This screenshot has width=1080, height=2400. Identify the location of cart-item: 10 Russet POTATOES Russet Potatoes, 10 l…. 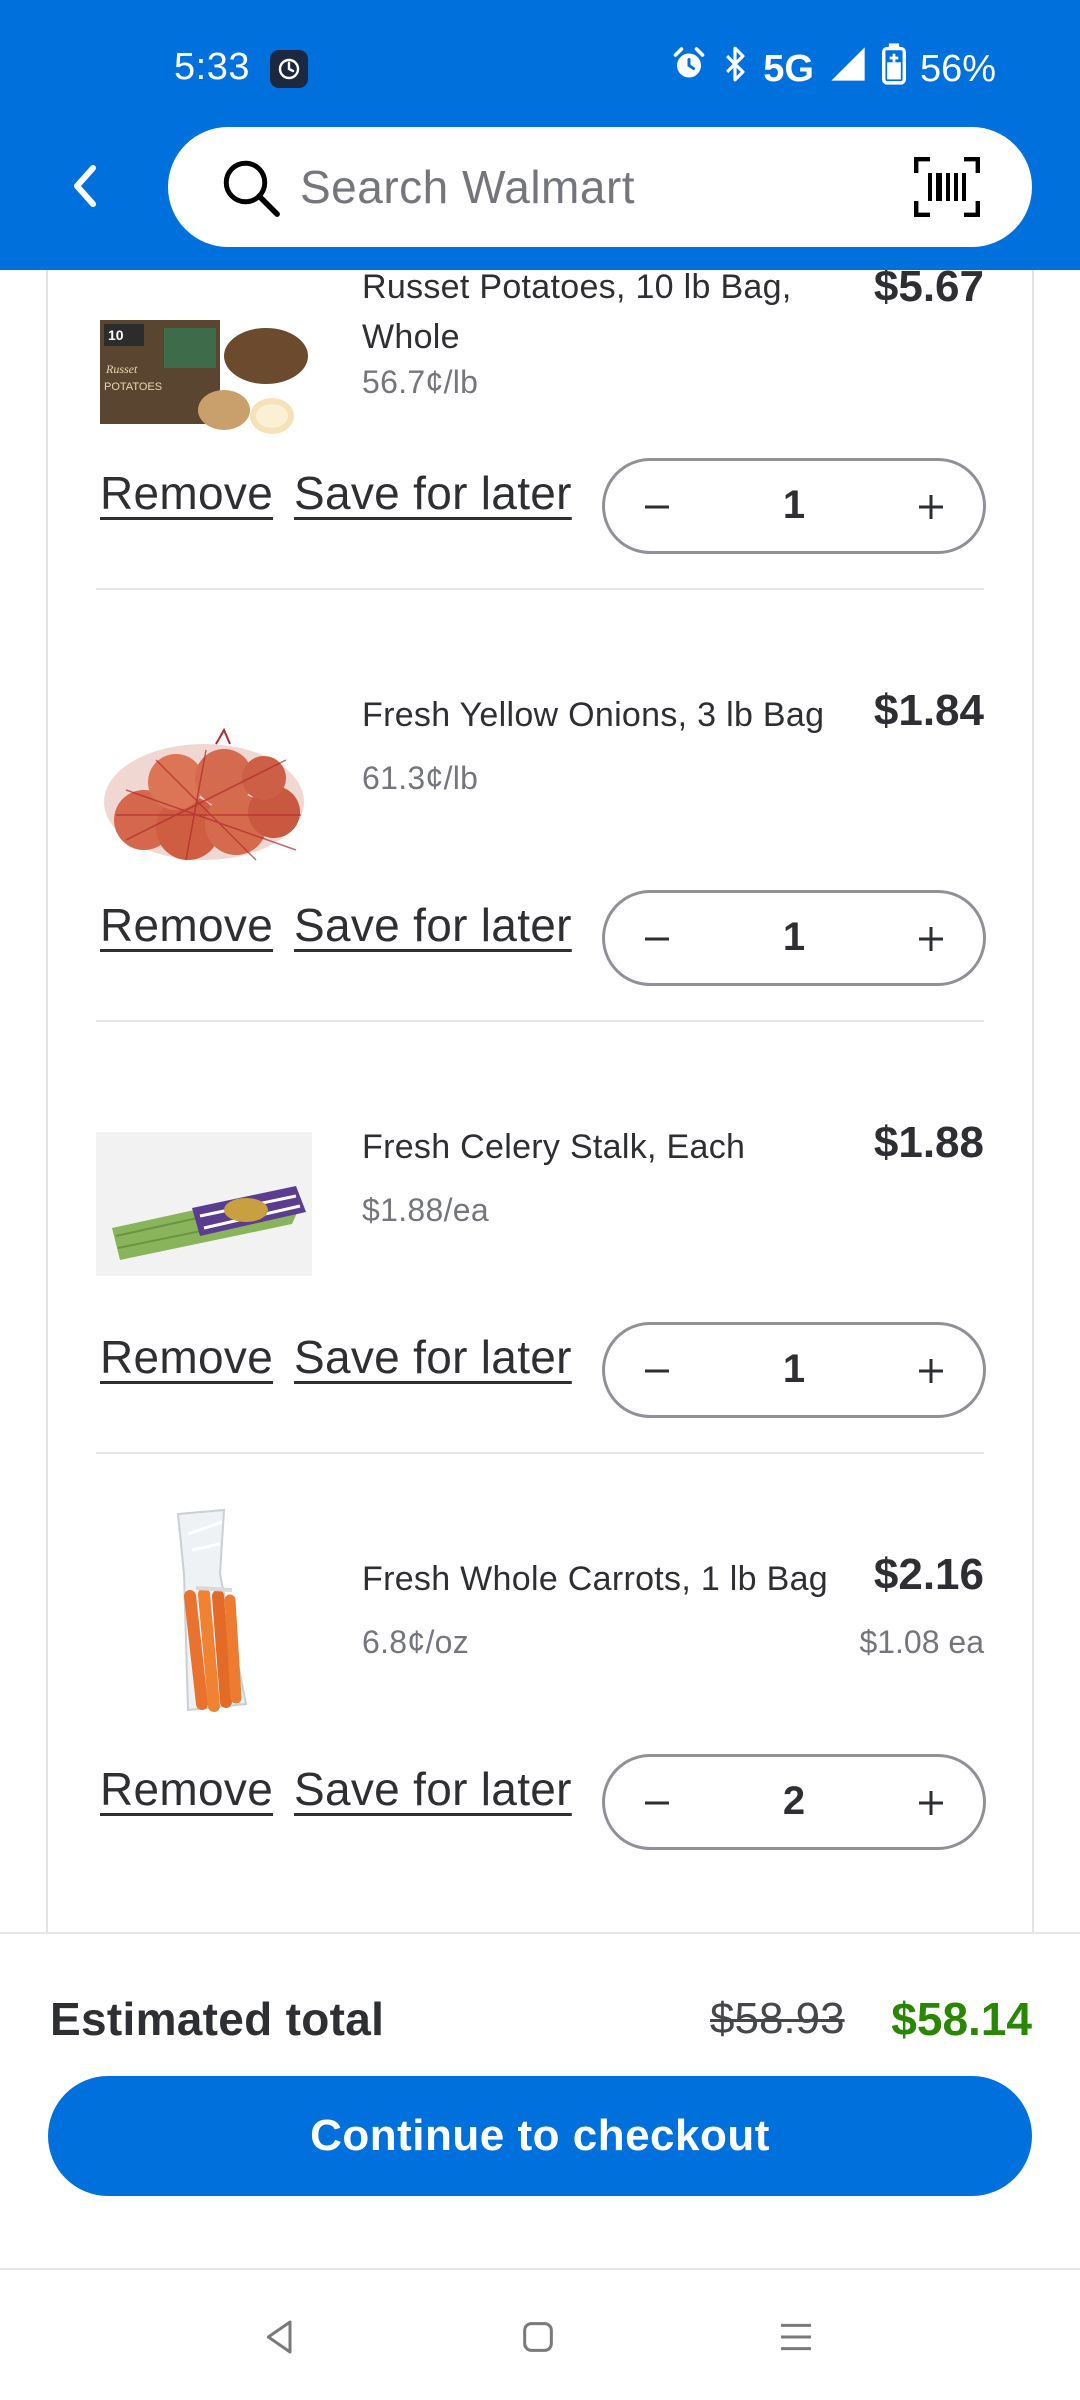
(540, 430).